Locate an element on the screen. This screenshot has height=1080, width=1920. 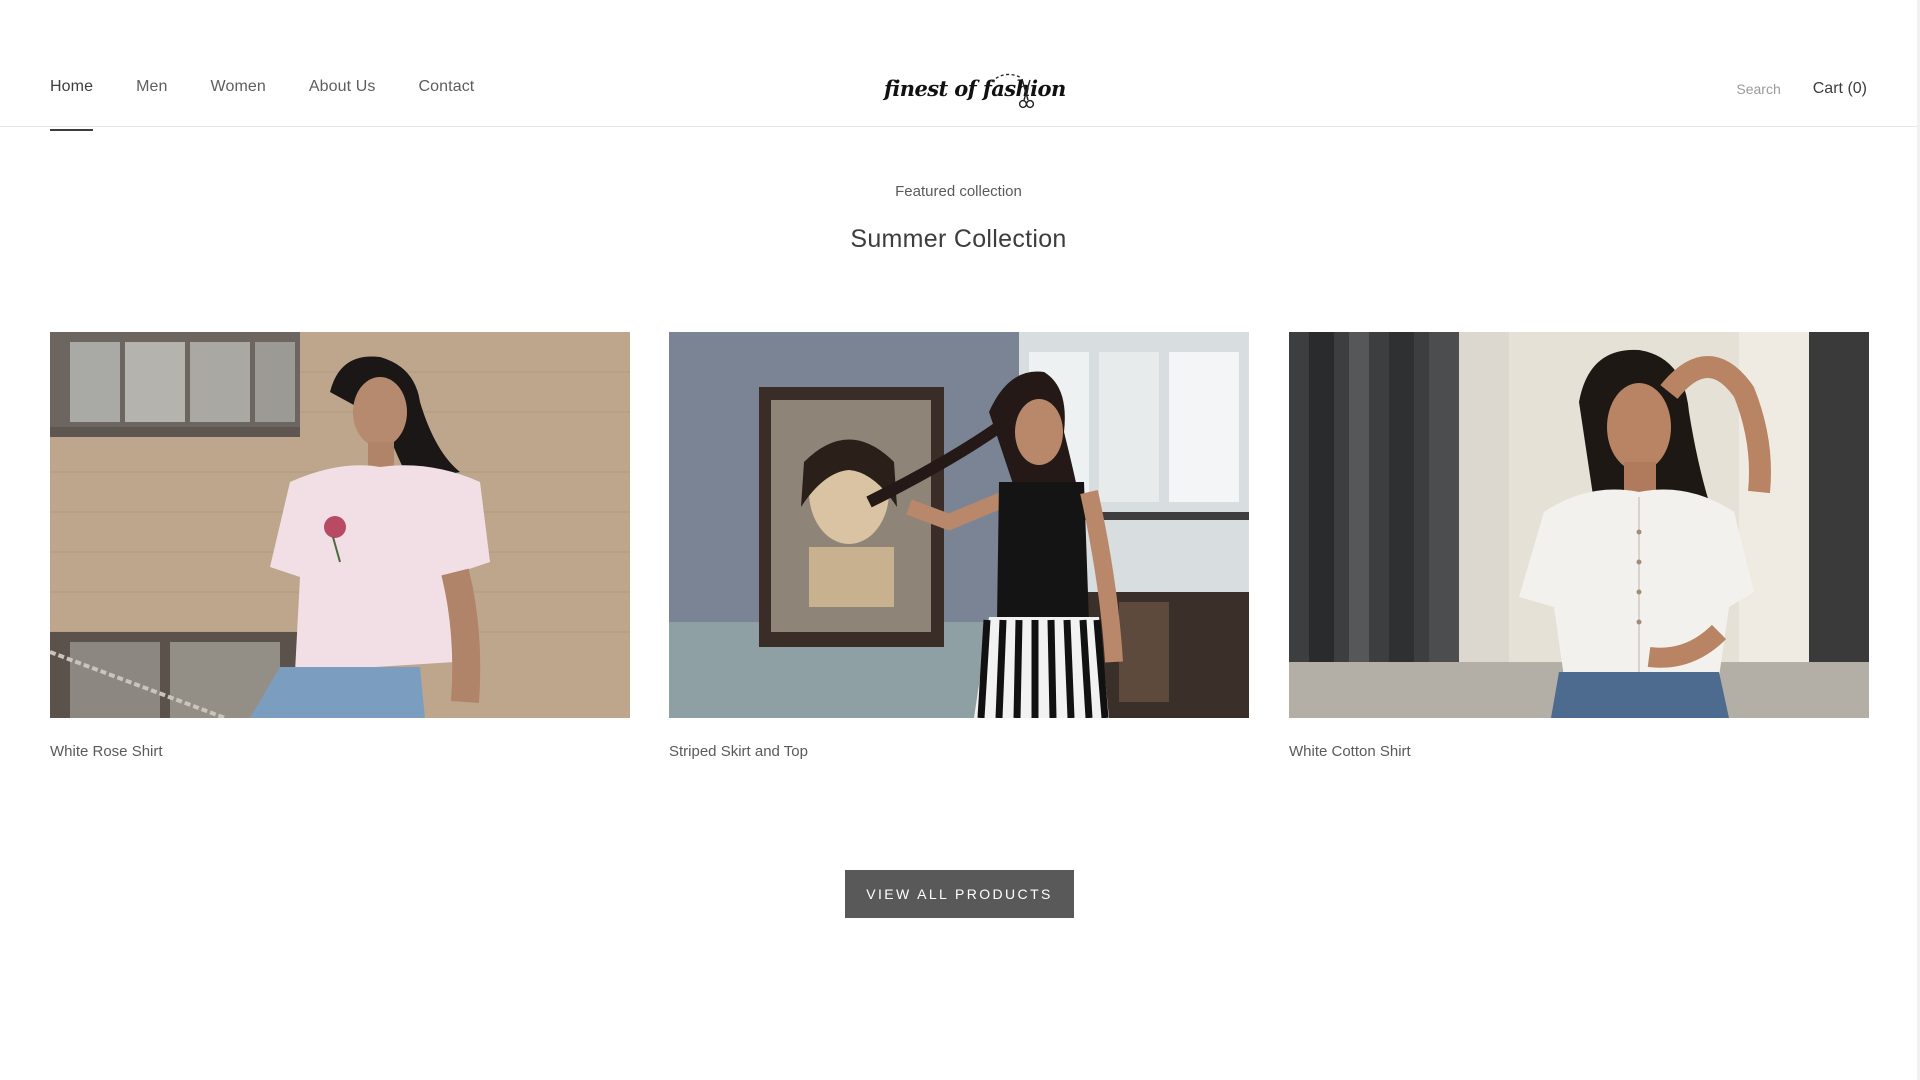
product-card: Striped Skirt and Top is located at coordinates (959, 546).